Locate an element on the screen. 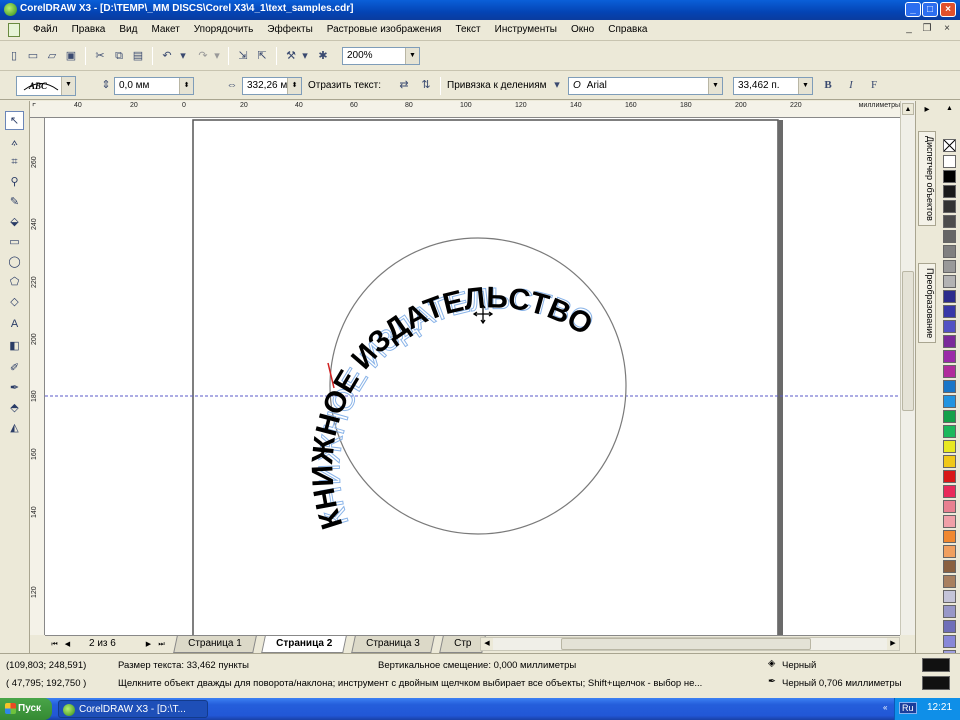 This screenshot has width=960, height=720. new-from-template-icon: ▭ is located at coordinates (33, 56).